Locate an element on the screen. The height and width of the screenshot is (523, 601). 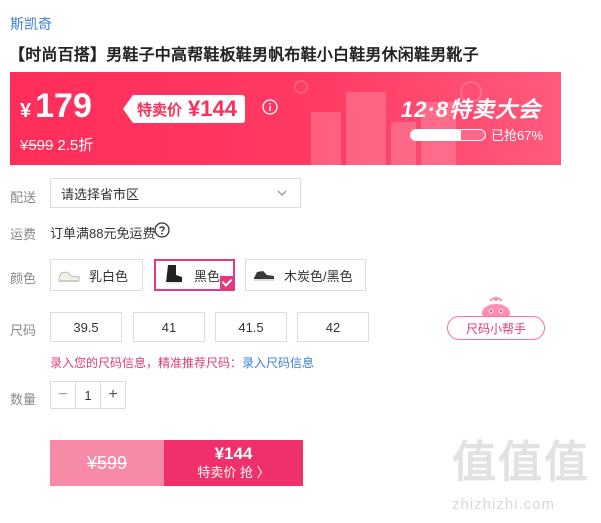
site-watermark: 值值值 zhizhizhi.com is located at coordinates (526, 480).